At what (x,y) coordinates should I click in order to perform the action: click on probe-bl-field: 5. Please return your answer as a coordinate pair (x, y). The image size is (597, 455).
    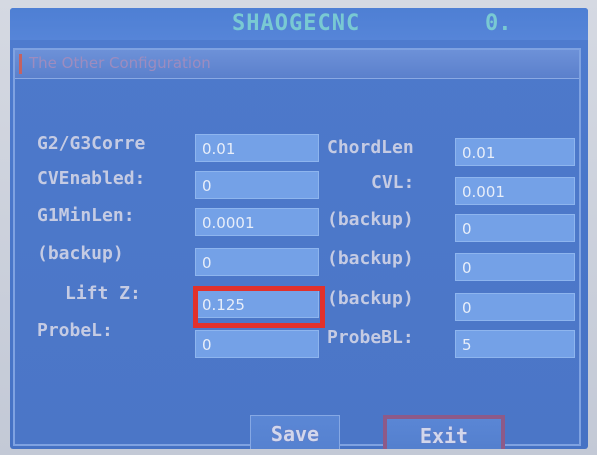
    Looking at the image, I should click on (515, 344).